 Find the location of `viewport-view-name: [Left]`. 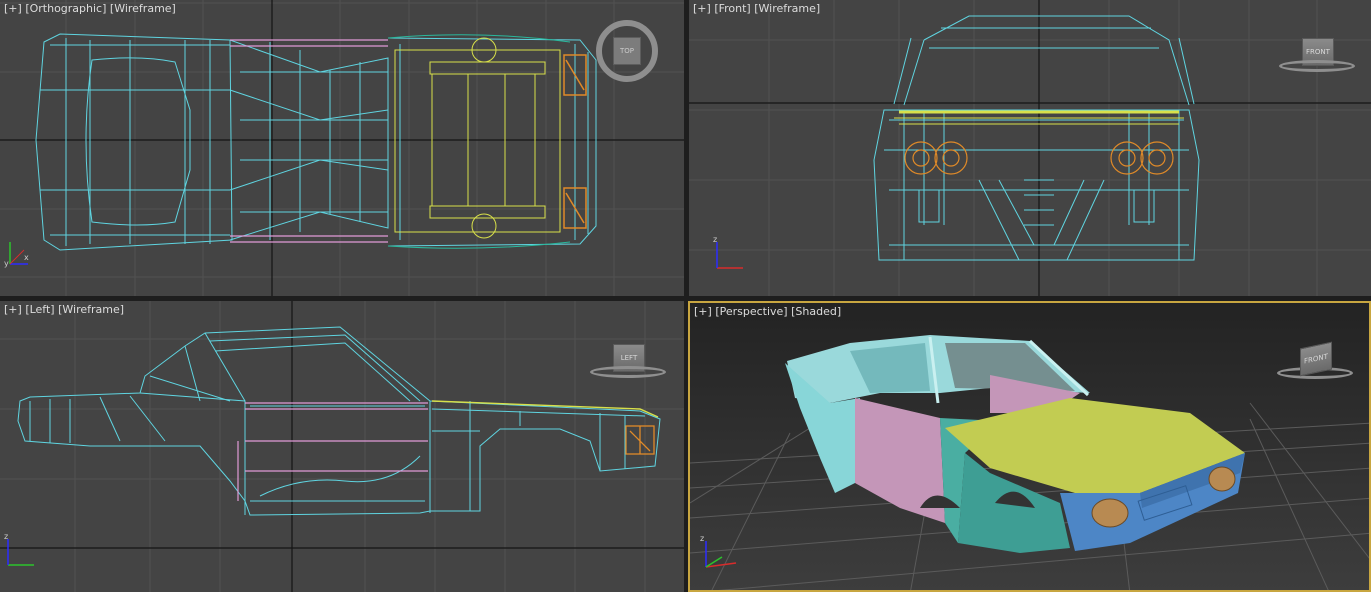

viewport-view-name: [Left] is located at coordinates (39, 309).